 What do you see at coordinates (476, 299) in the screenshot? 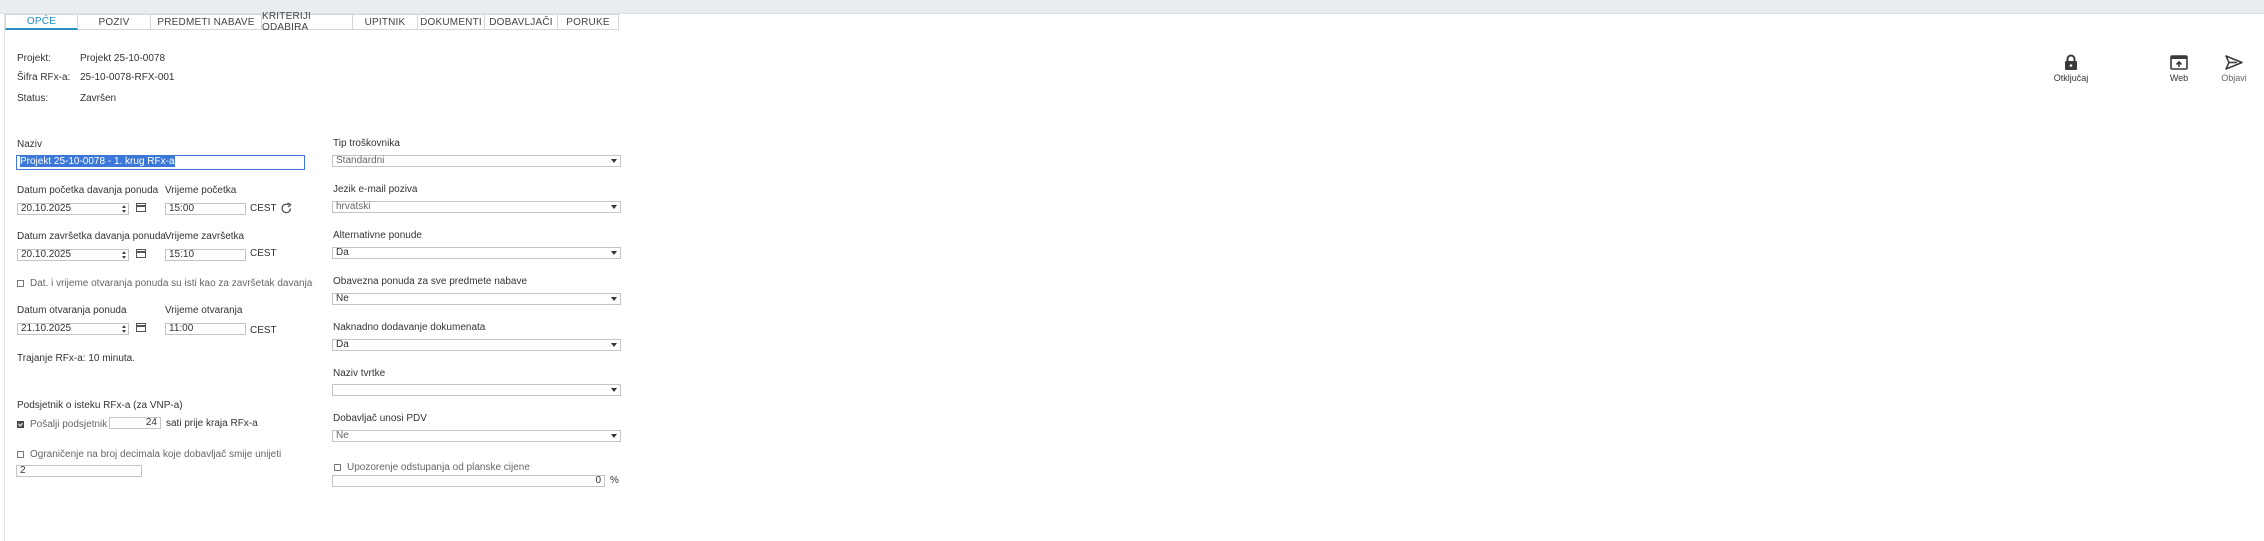
I see `obavezna-select: Ne` at bounding box center [476, 299].